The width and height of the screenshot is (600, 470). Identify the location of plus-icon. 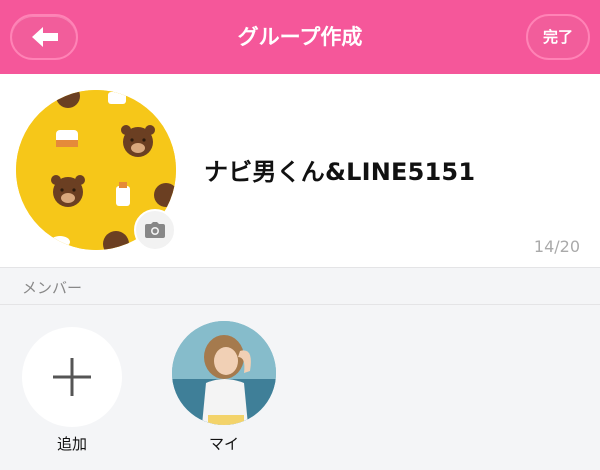
(72, 377).